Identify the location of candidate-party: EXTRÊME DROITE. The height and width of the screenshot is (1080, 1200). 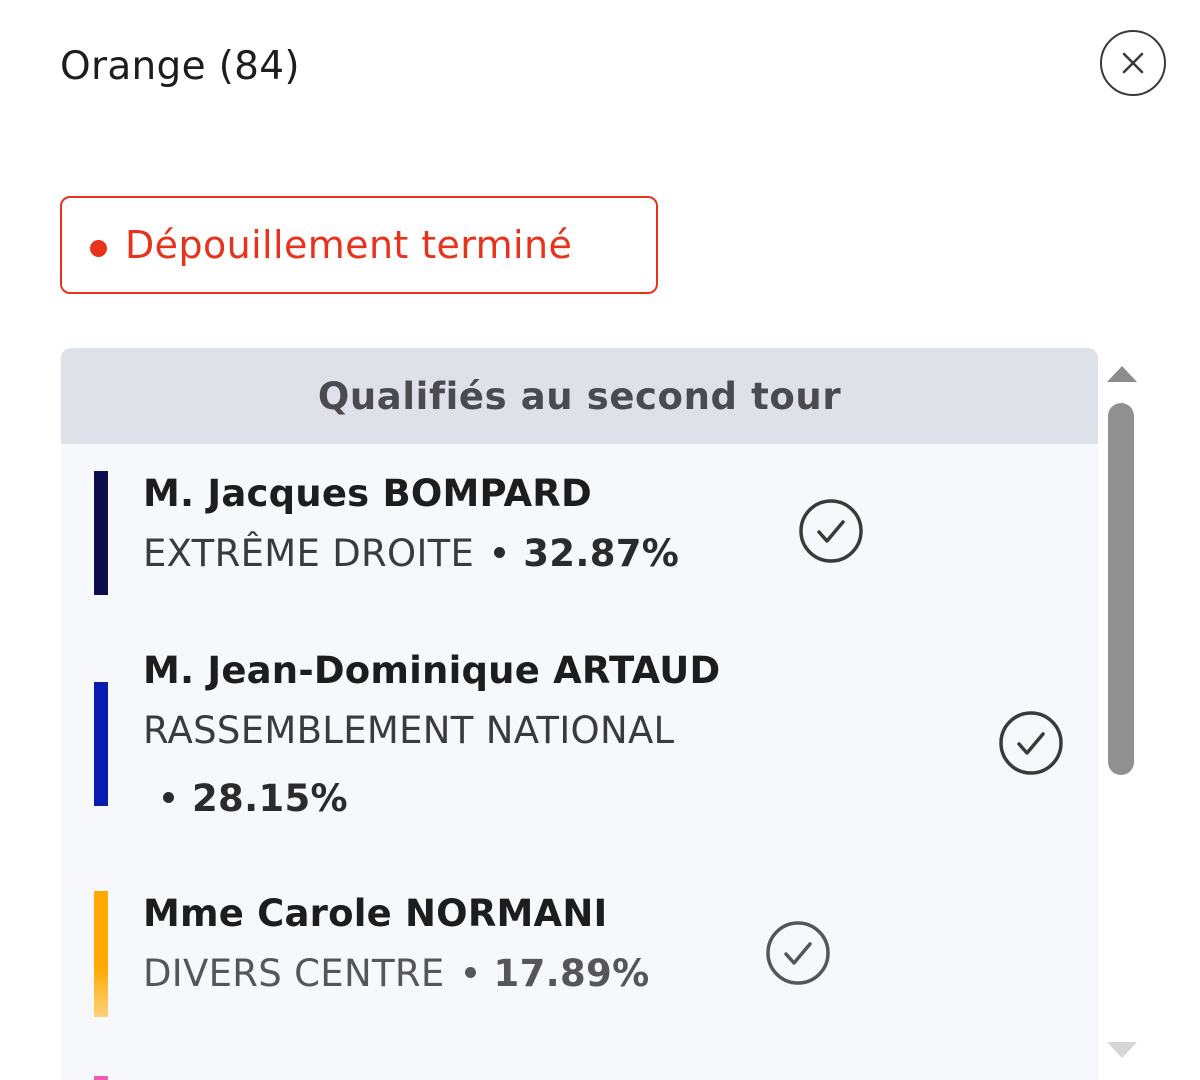
(309, 553).